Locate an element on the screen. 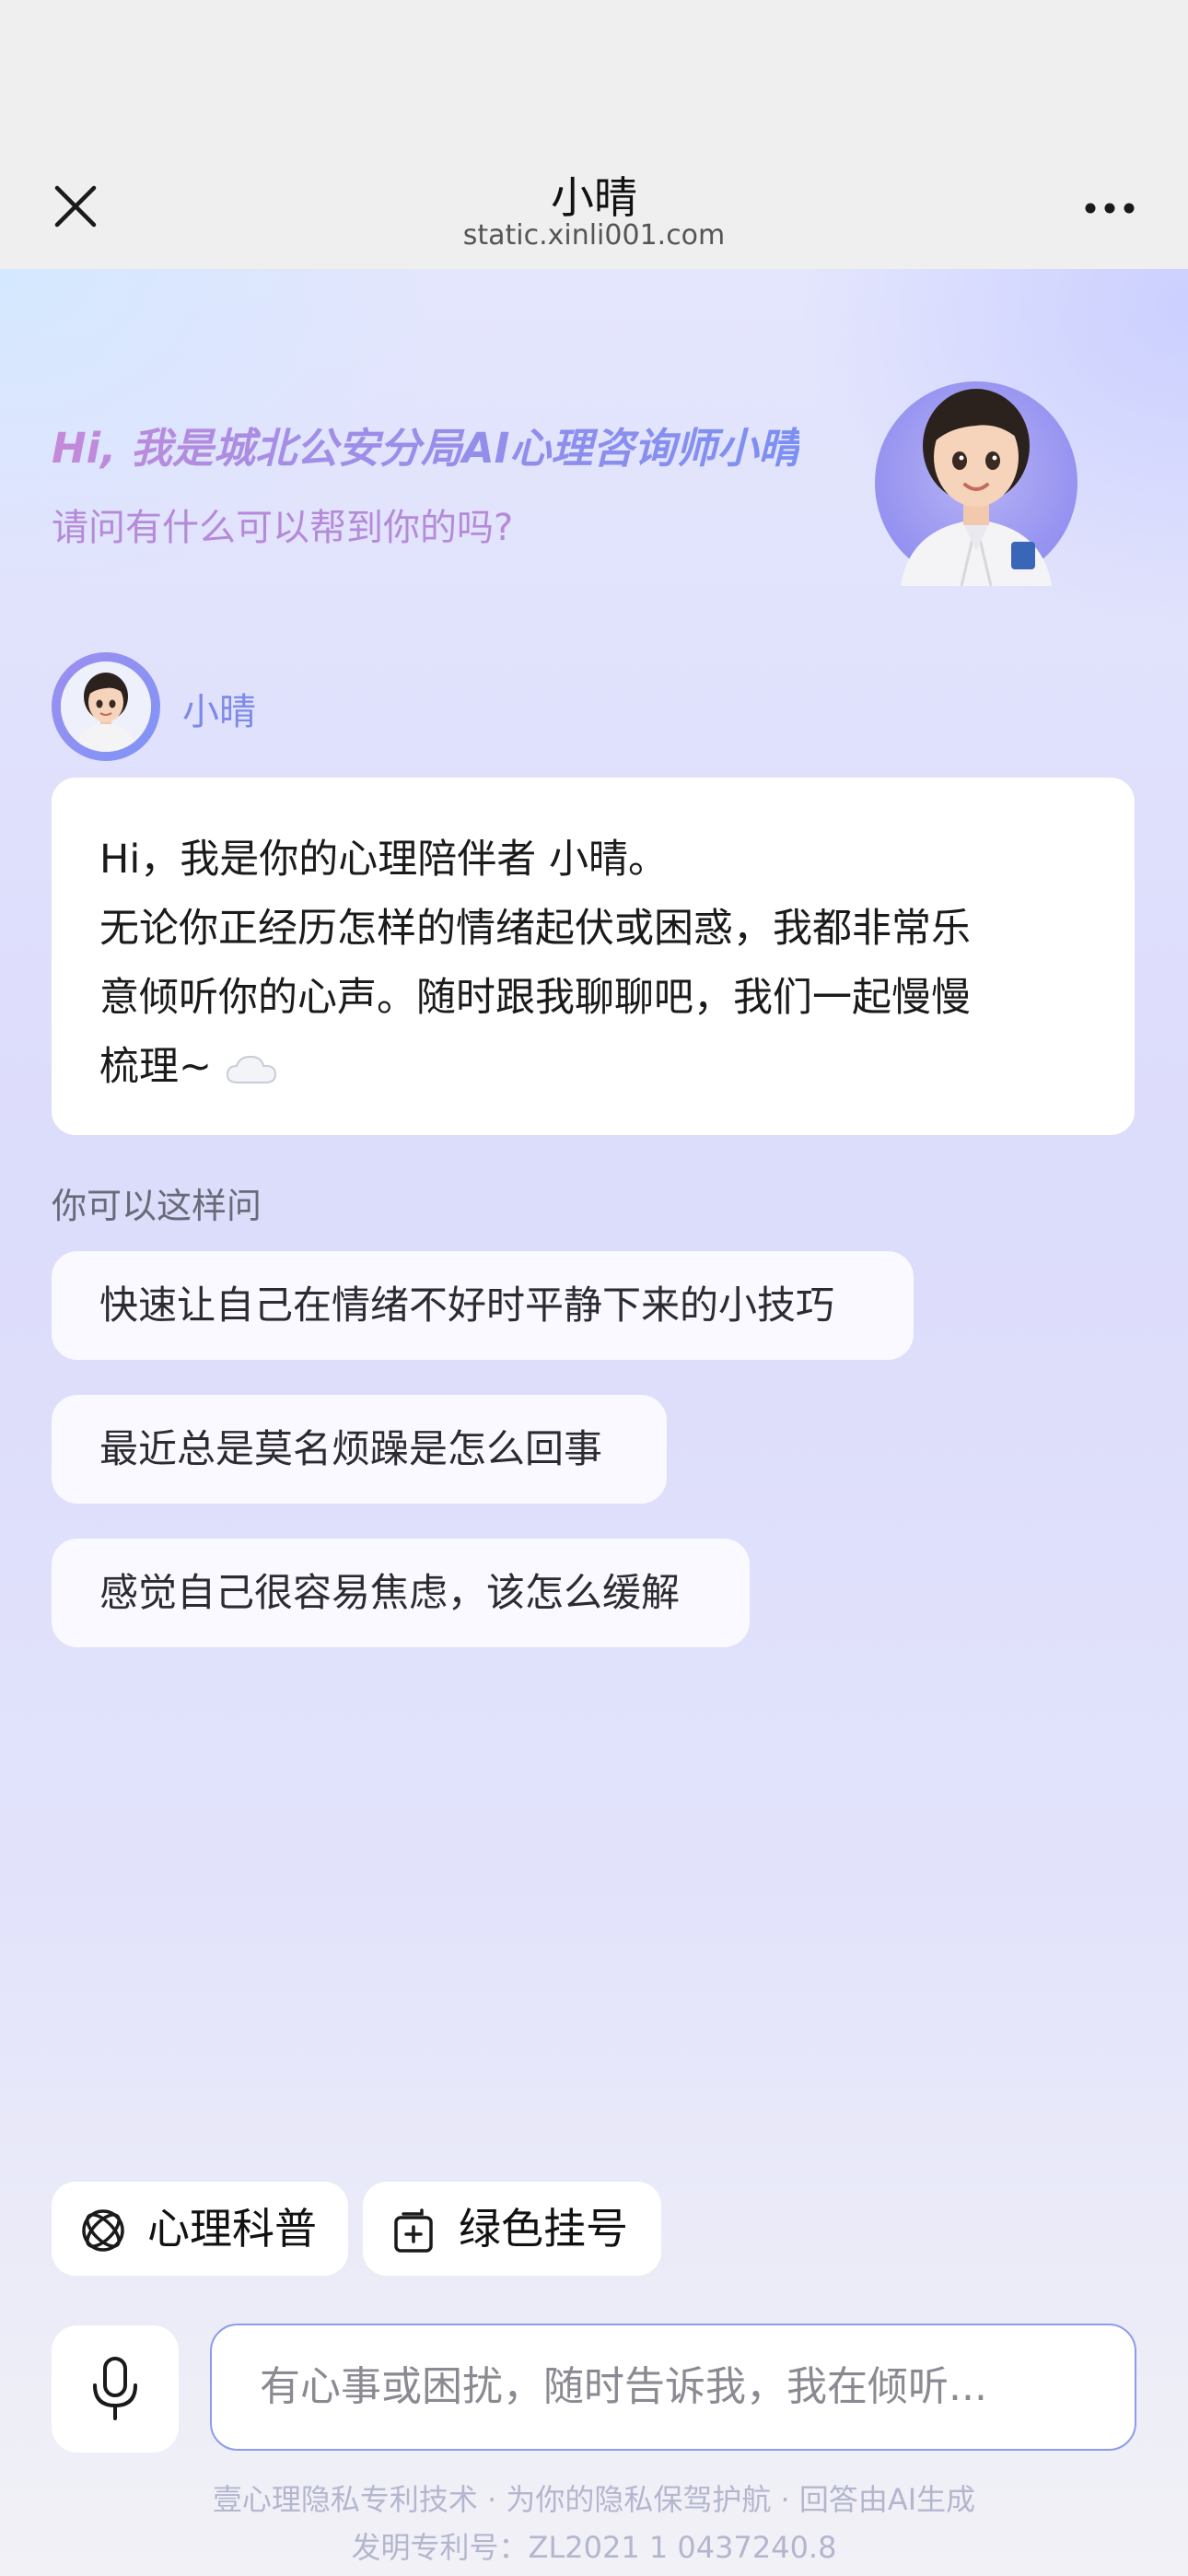  voice-input-button is located at coordinates (115, 2389).